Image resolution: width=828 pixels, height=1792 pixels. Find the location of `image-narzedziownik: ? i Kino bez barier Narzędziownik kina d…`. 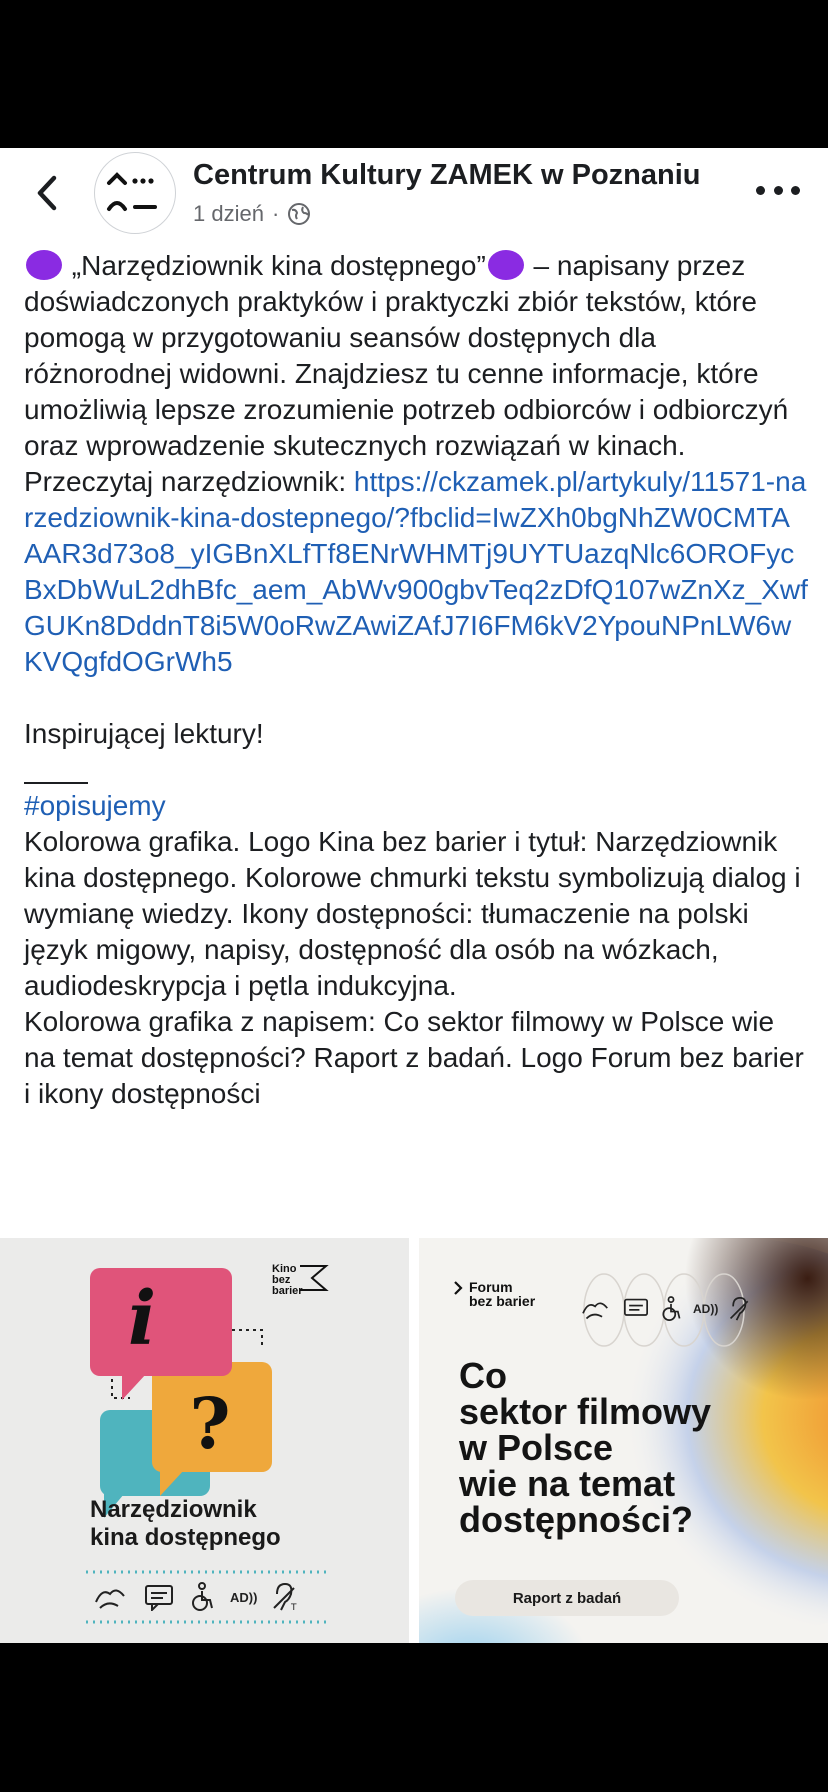

image-narzedziownik: ? i Kino bez barier Narzędziownik kina d… is located at coordinates (204, 1440).